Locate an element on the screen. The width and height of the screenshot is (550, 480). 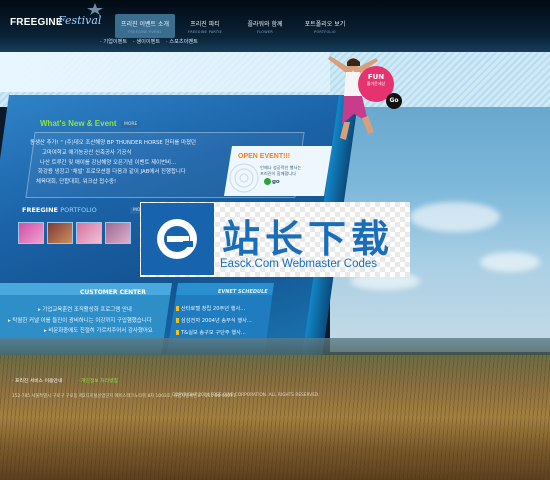
nav-item-label: 프리진 이벤트 소개 is located at coordinates (145, 24).